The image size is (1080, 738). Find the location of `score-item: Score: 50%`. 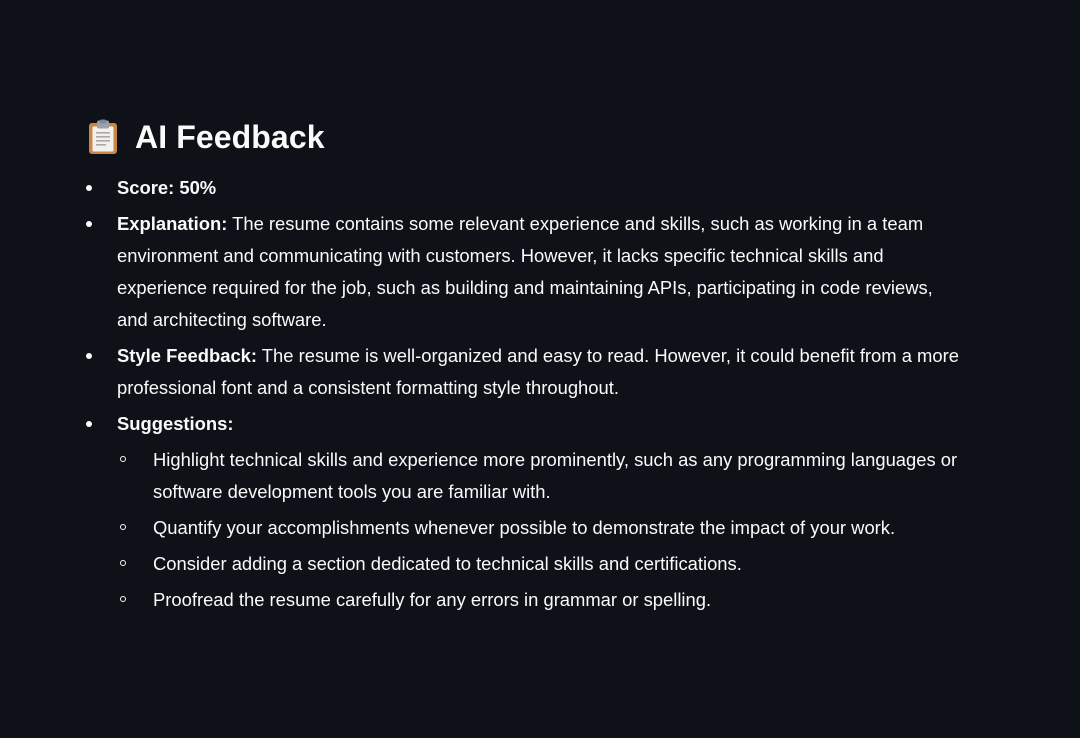

score-item: Score: 50% is located at coordinates (526, 188).